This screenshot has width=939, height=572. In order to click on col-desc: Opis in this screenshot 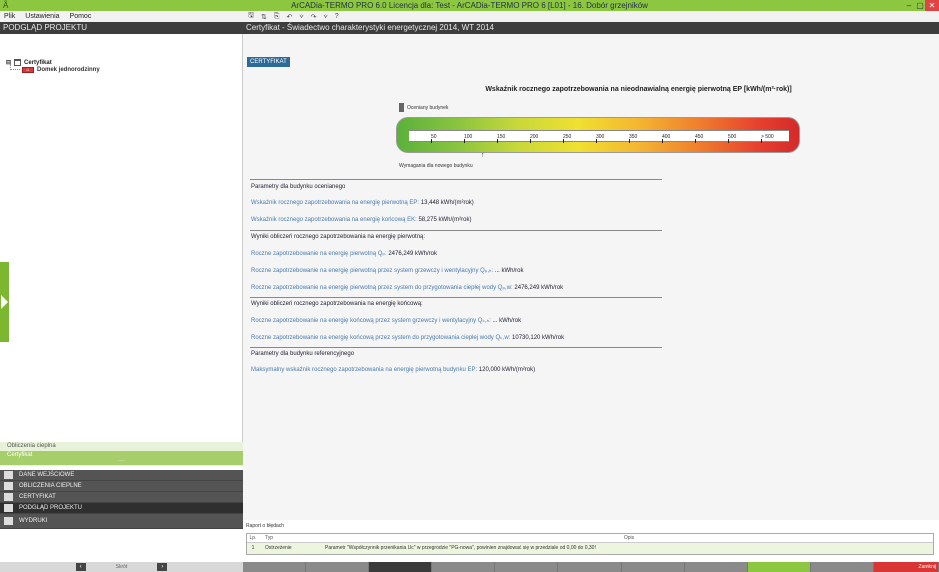, I will do `click(629, 538)`.